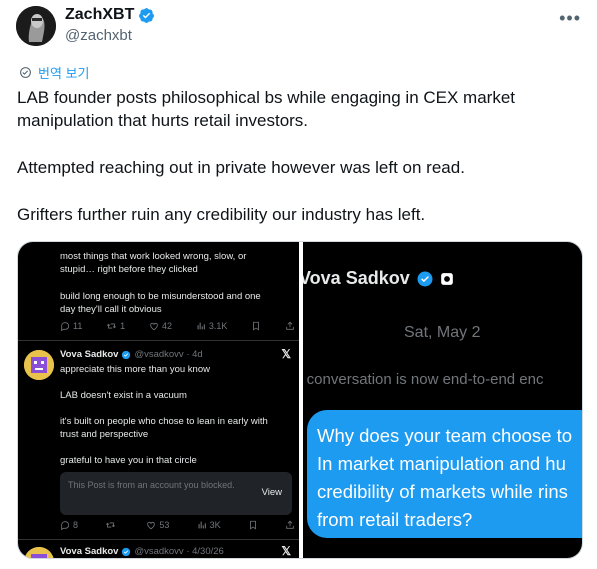 The height and width of the screenshot is (569, 597). What do you see at coordinates (157, 525) in the screenshot?
I see `like-action: 53` at bounding box center [157, 525].